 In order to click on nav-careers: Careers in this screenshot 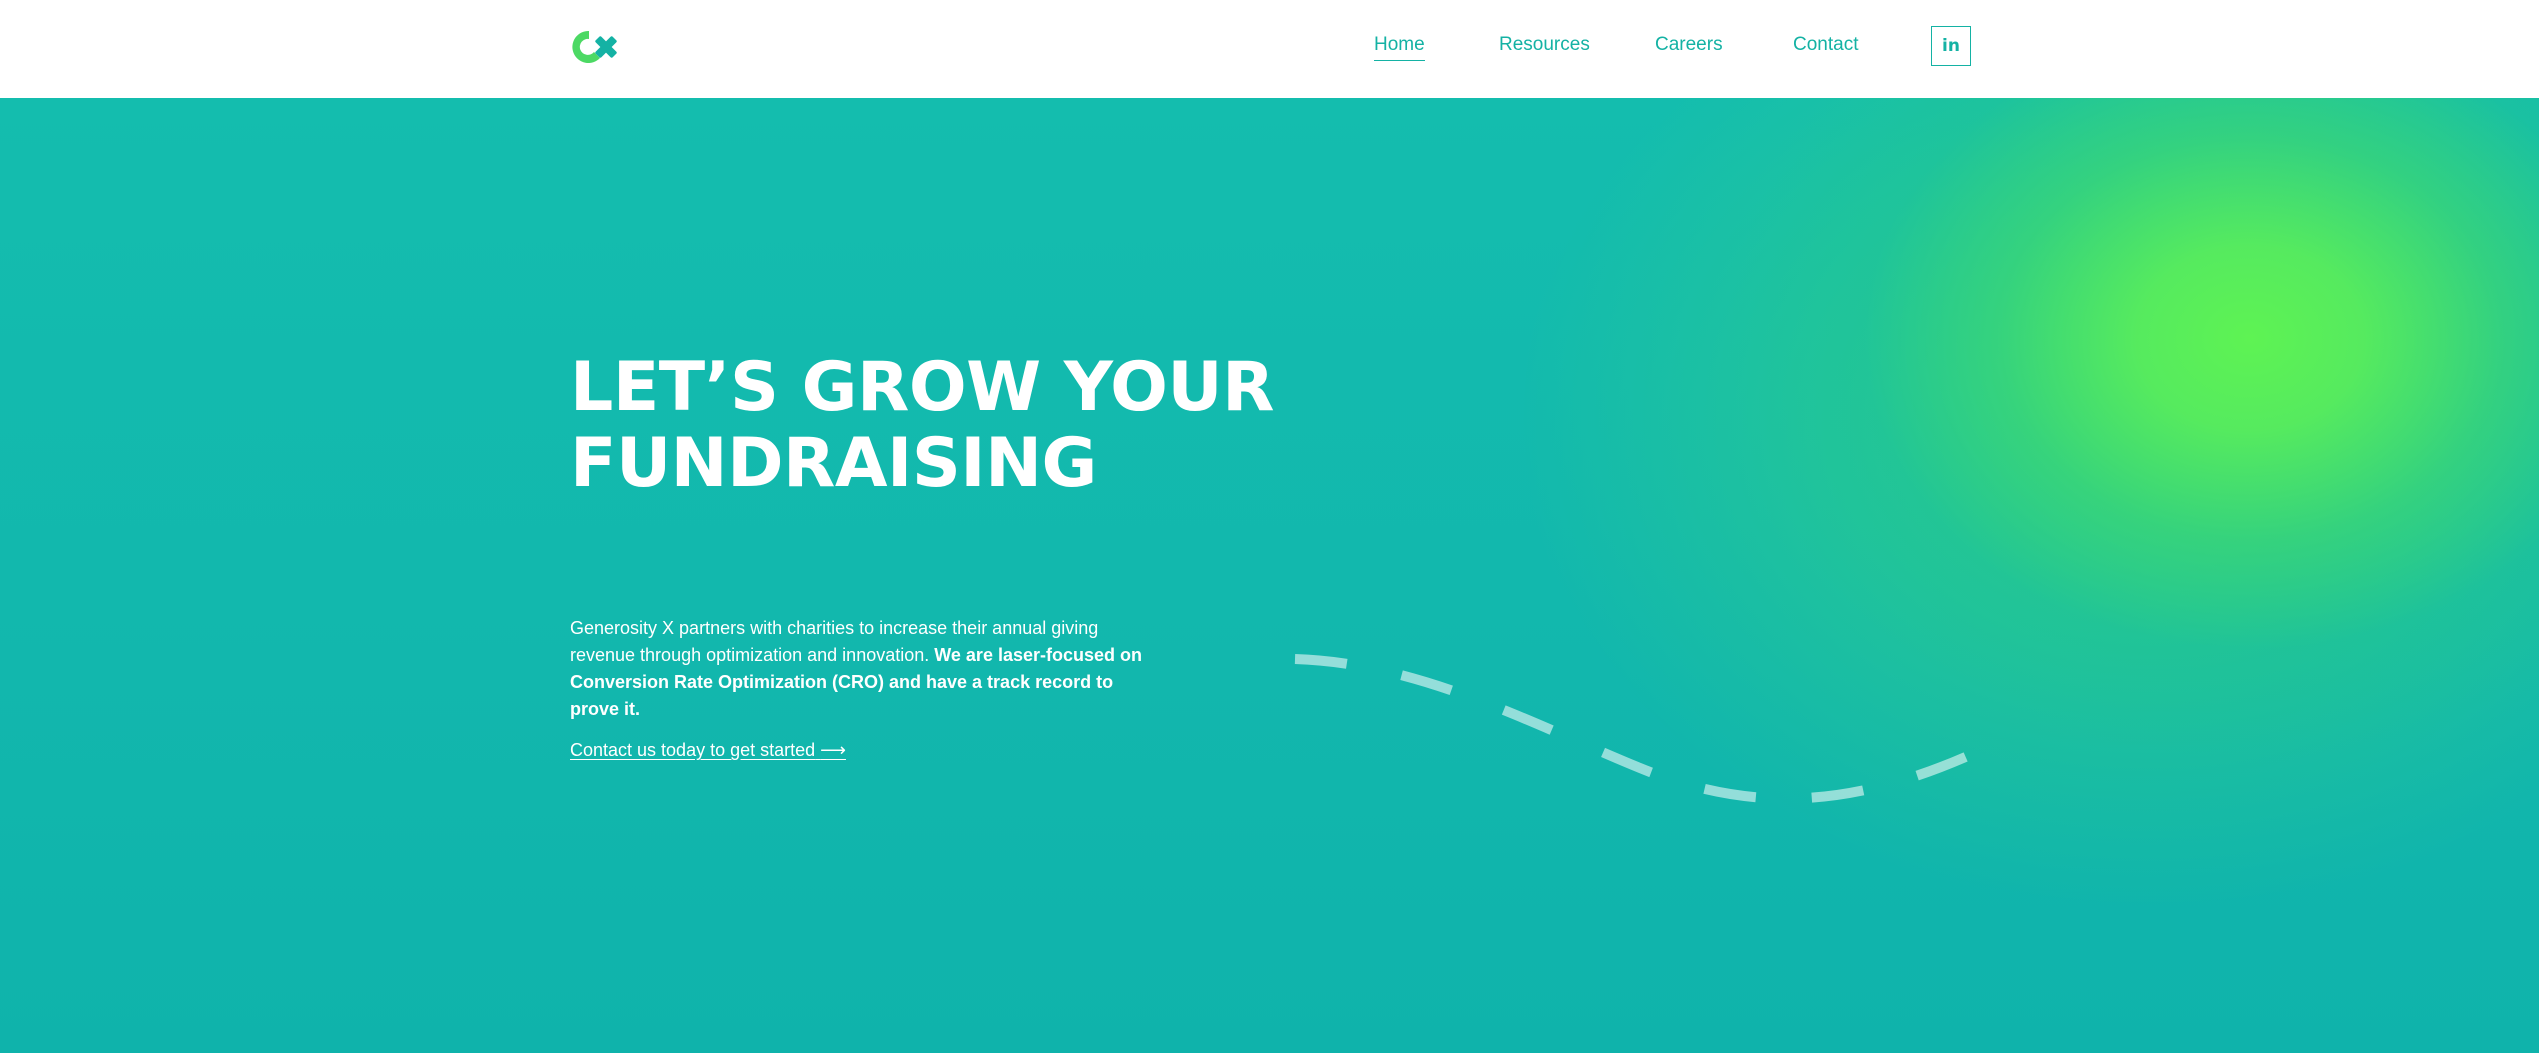, I will do `click(1689, 45)`.